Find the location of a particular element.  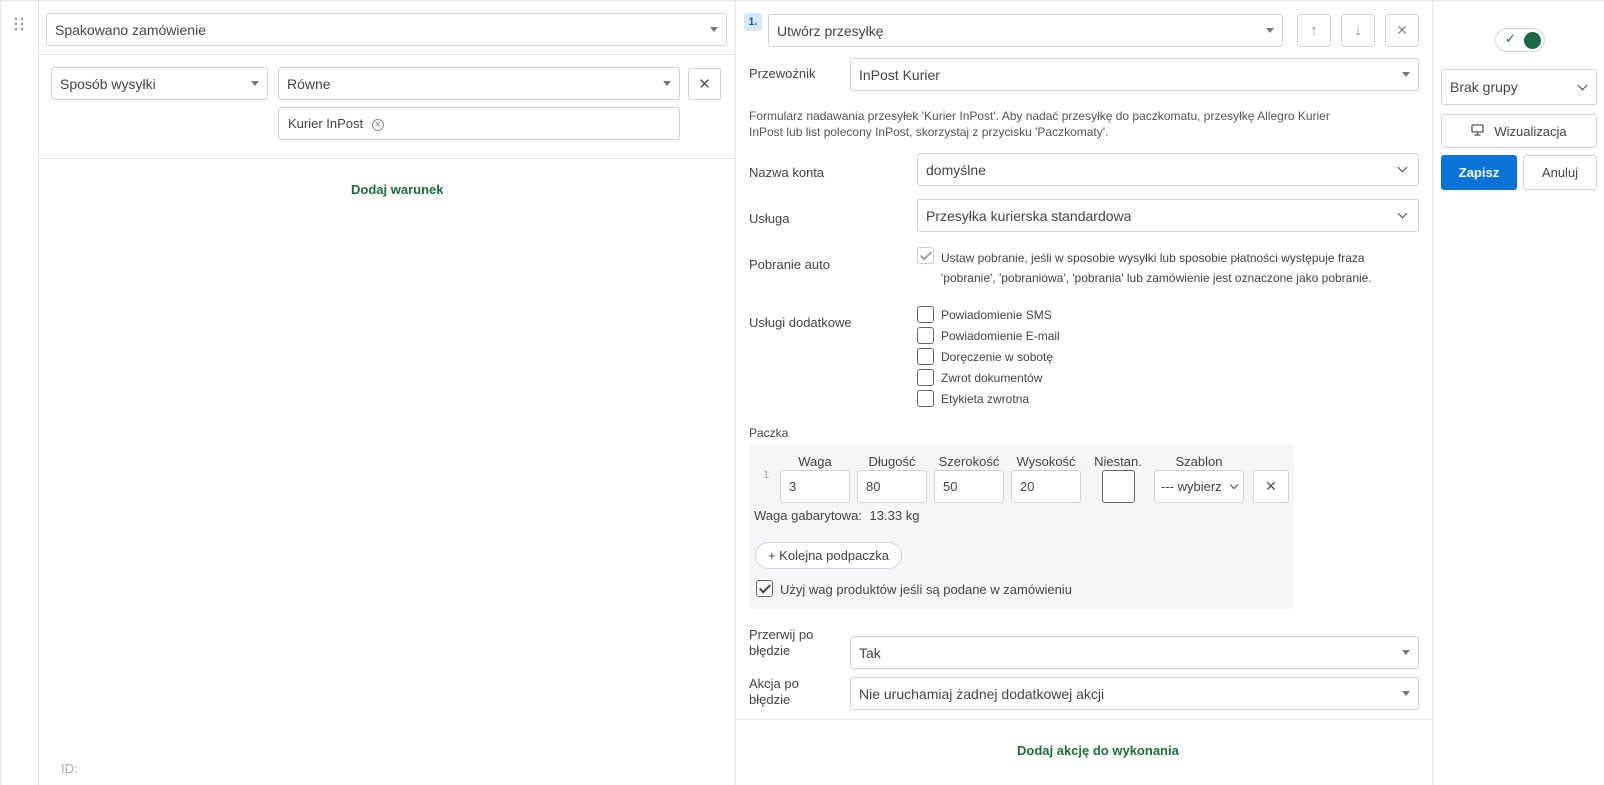

save-button: Zapisz is located at coordinates (1479, 172).